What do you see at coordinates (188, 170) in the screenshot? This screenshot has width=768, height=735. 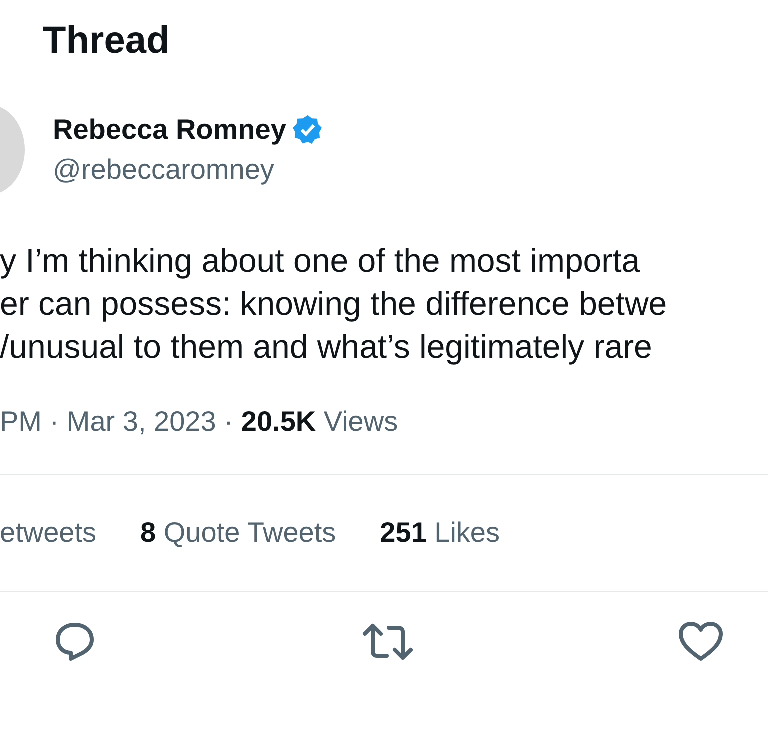 I see `author-handle: @rebeccaromney` at bounding box center [188, 170].